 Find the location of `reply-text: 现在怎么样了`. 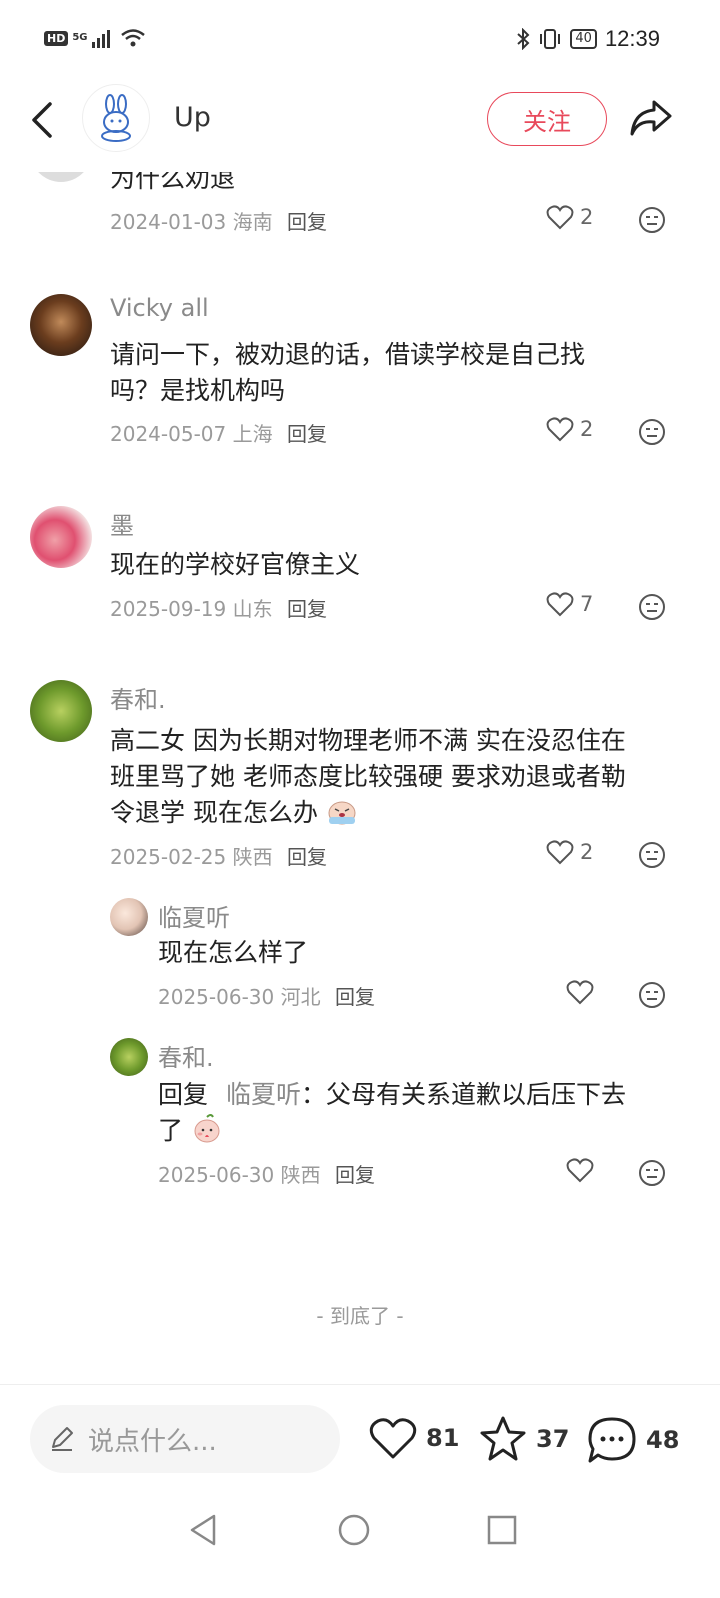

reply-text: 现在怎么样了 is located at coordinates (233, 952).